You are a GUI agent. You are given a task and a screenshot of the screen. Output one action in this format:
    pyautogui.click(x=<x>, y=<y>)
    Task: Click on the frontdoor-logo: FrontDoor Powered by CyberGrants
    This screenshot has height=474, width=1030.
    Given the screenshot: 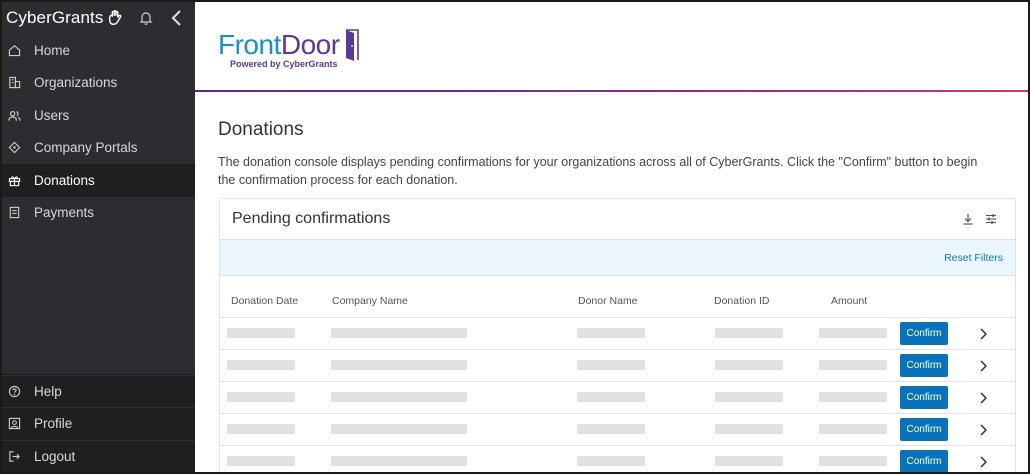 What is the action you would take?
    pyautogui.click(x=290, y=49)
    